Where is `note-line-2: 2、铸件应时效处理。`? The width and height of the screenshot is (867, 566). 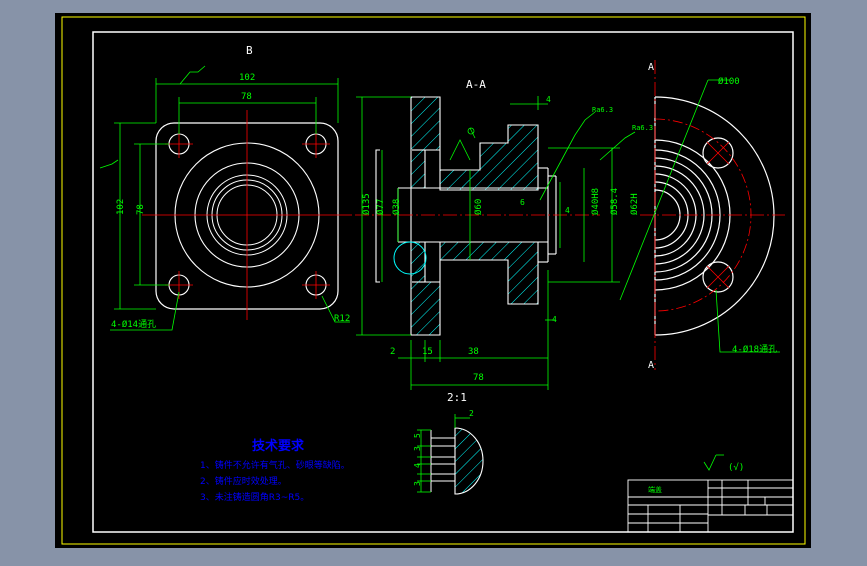
note-line-2: 2、铸件应时效处理。 is located at coordinates (243, 481).